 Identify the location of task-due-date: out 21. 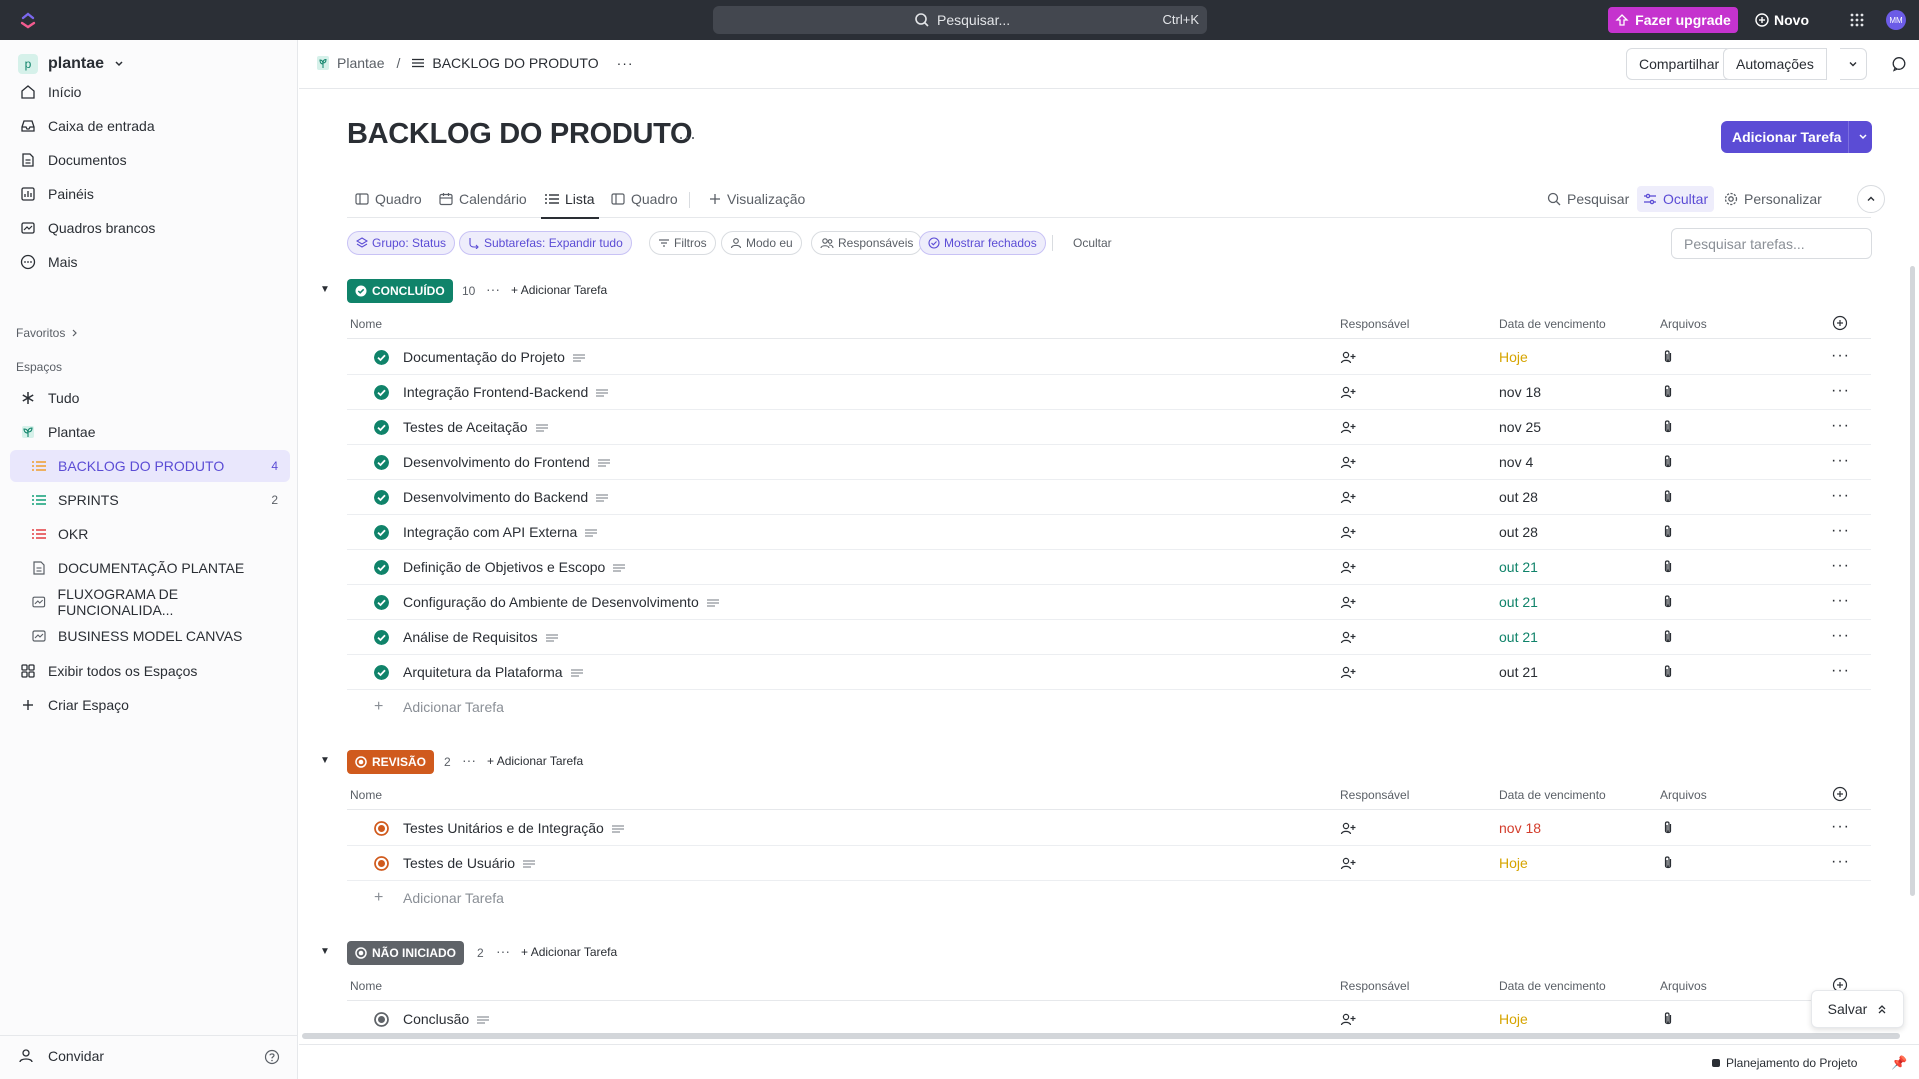
(1518, 602).